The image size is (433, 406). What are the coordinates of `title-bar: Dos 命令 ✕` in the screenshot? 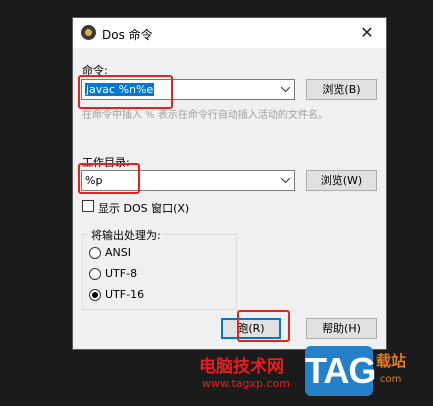 It's located at (229, 33).